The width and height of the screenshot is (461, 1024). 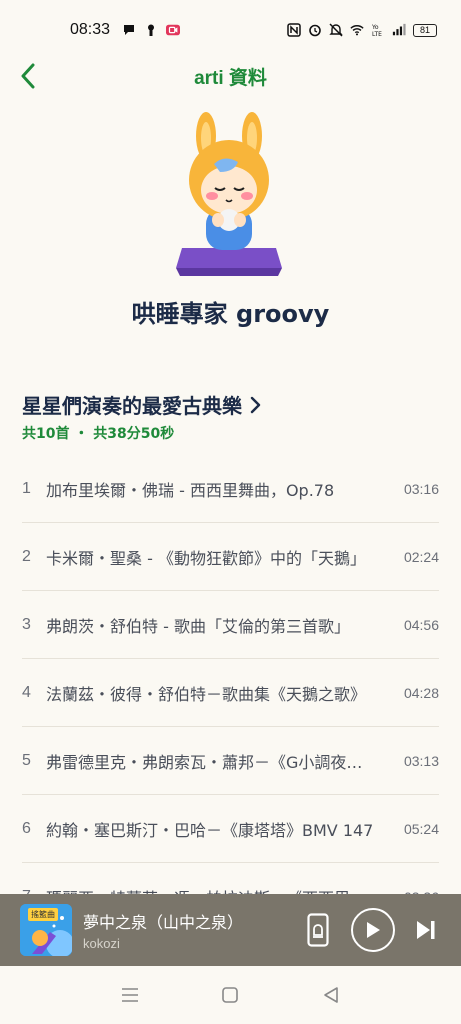 I want to click on system-back-button, so click(x=331, y=995).